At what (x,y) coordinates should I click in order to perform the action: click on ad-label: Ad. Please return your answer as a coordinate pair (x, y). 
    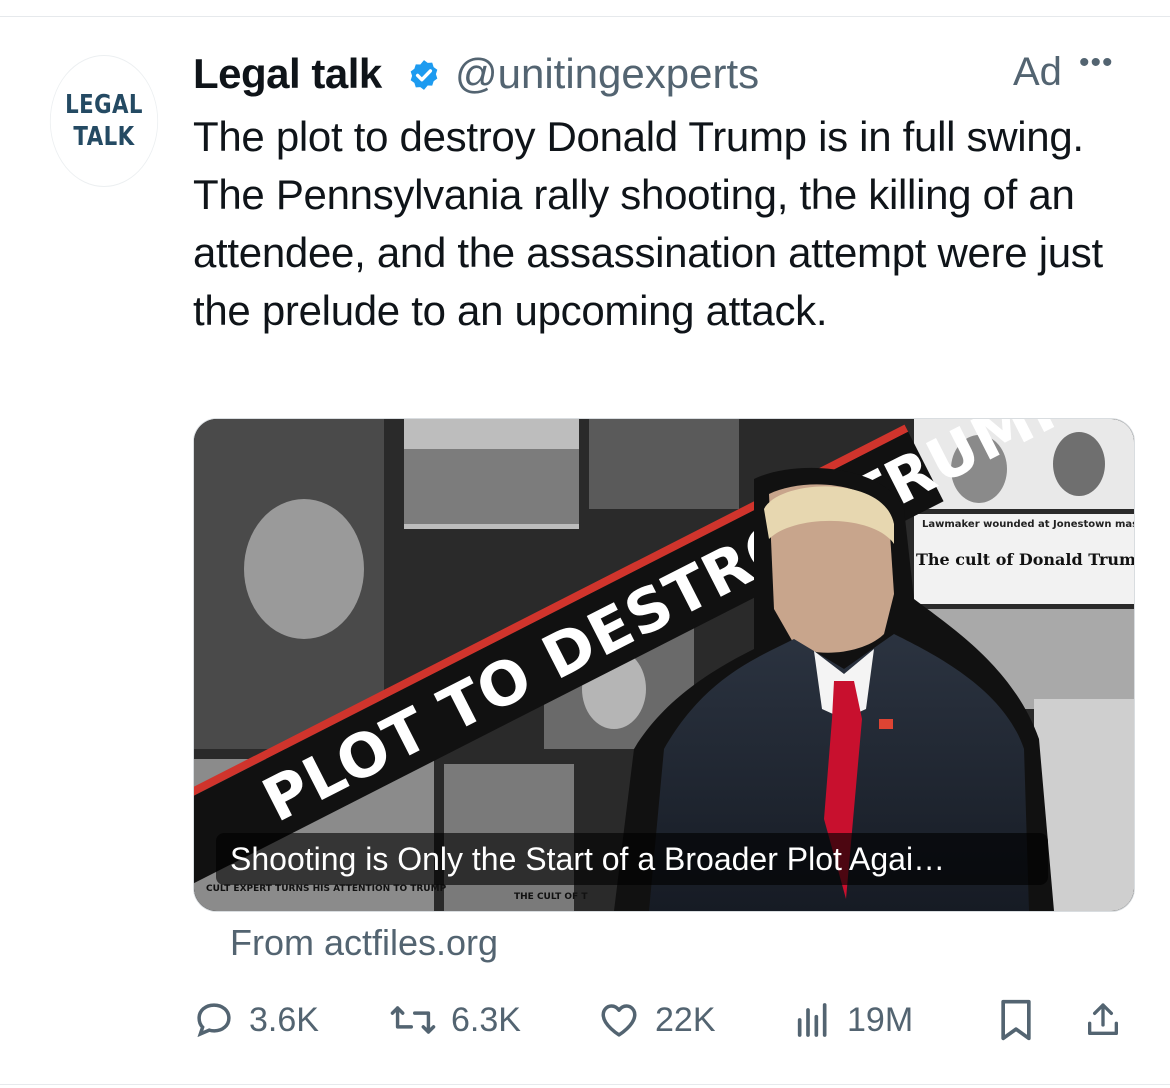
    Looking at the image, I should click on (1037, 72).